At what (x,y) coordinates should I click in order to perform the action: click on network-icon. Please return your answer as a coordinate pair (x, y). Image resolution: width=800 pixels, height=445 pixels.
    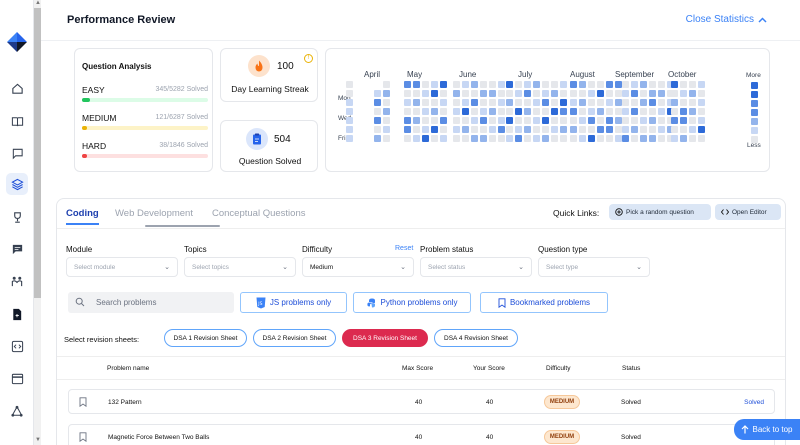
    Looking at the image, I should click on (17, 411).